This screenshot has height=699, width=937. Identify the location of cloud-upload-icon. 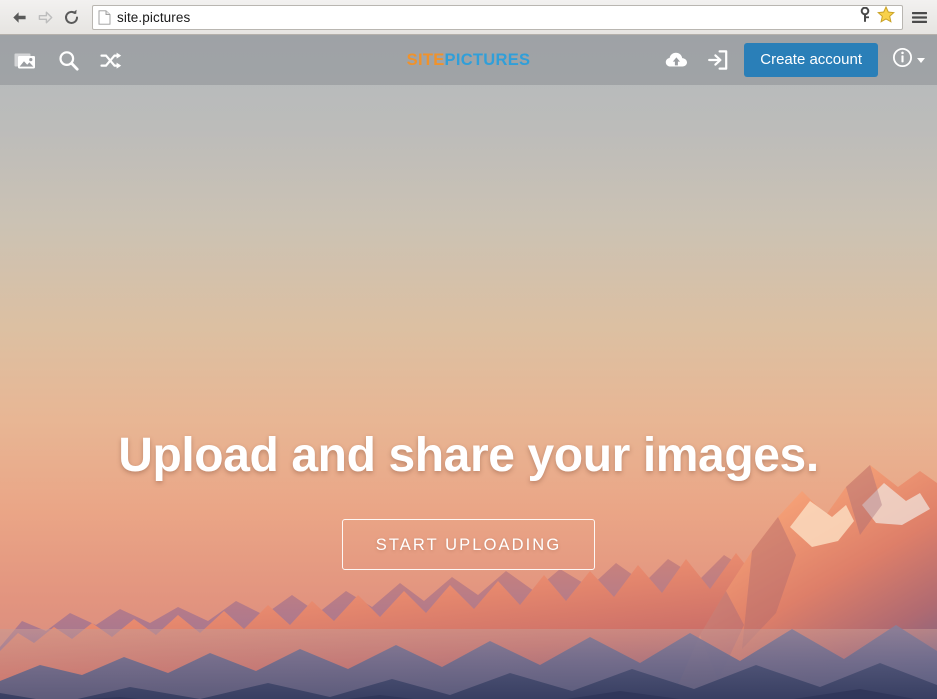
(677, 60).